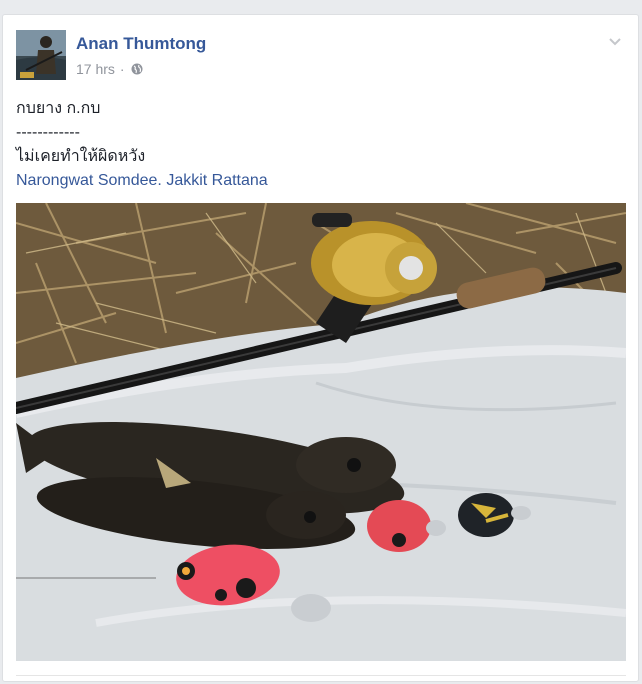 Image resolution: width=642 pixels, height=684 pixels. I want to click on divider, so click(321, 675).